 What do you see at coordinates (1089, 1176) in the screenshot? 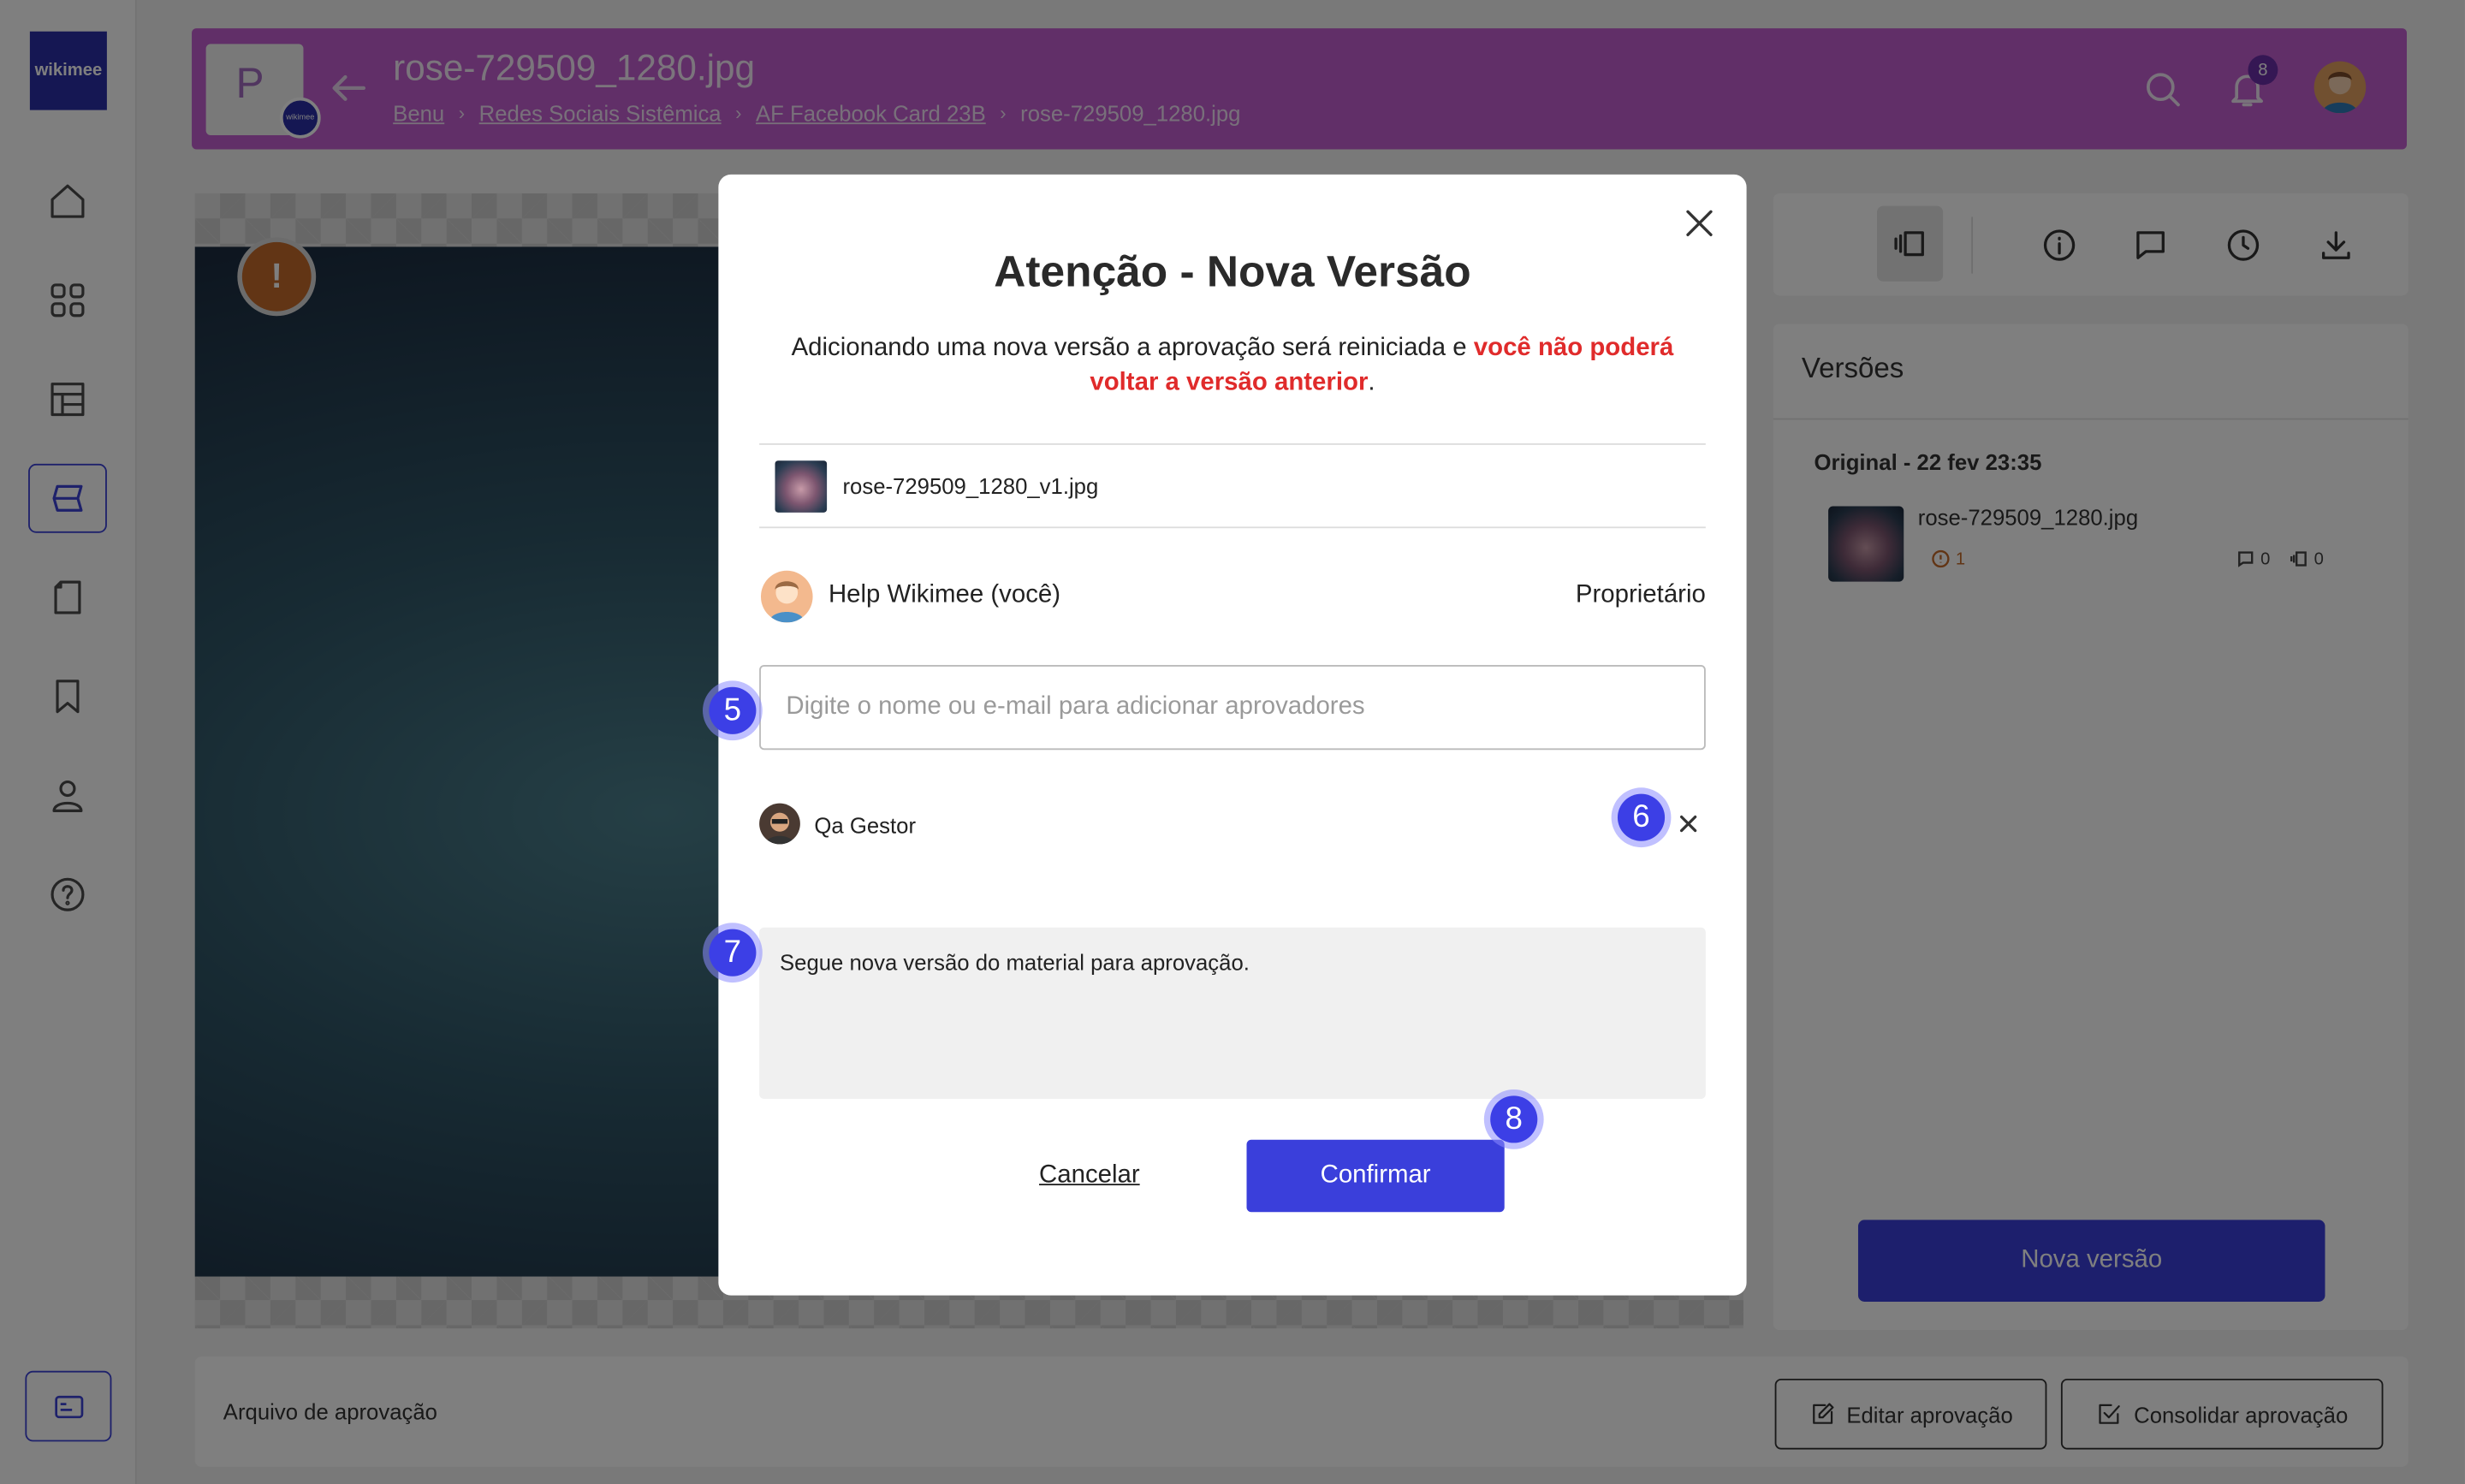
I see `cancel-button: Cancelar` at bounding box center [1089, 1176].